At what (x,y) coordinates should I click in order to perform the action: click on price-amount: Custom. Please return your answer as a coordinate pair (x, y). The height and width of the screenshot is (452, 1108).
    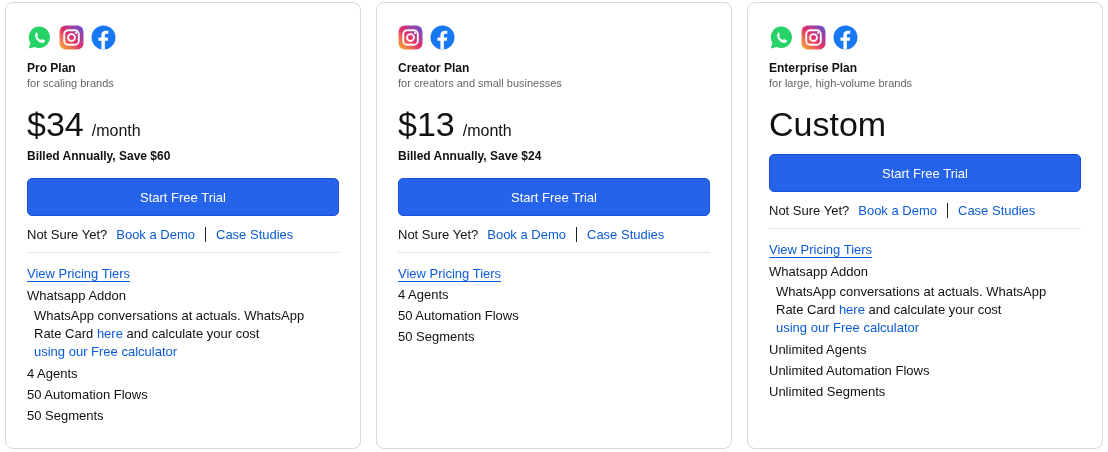
    Looking at the image, I should click on (828, 124).